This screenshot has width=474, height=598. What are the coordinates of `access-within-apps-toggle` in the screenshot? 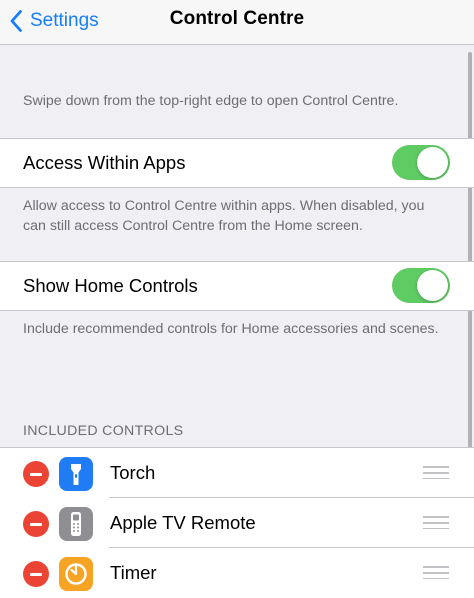 It's located at (421, 162).